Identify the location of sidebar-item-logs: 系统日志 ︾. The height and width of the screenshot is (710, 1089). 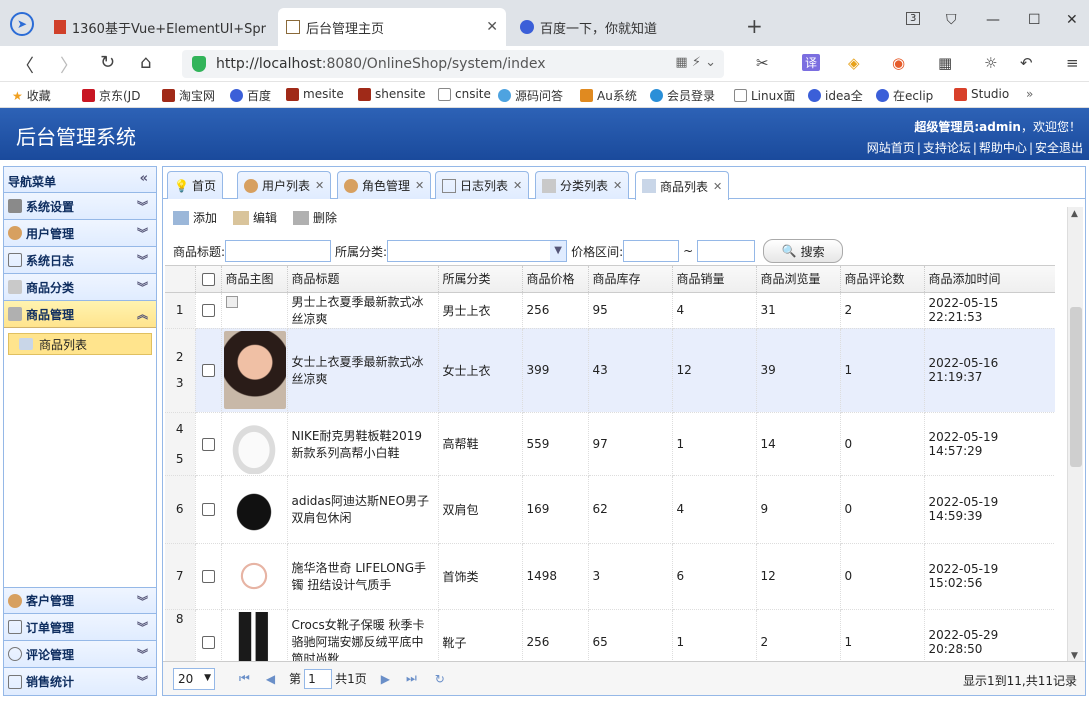
(80, 260).